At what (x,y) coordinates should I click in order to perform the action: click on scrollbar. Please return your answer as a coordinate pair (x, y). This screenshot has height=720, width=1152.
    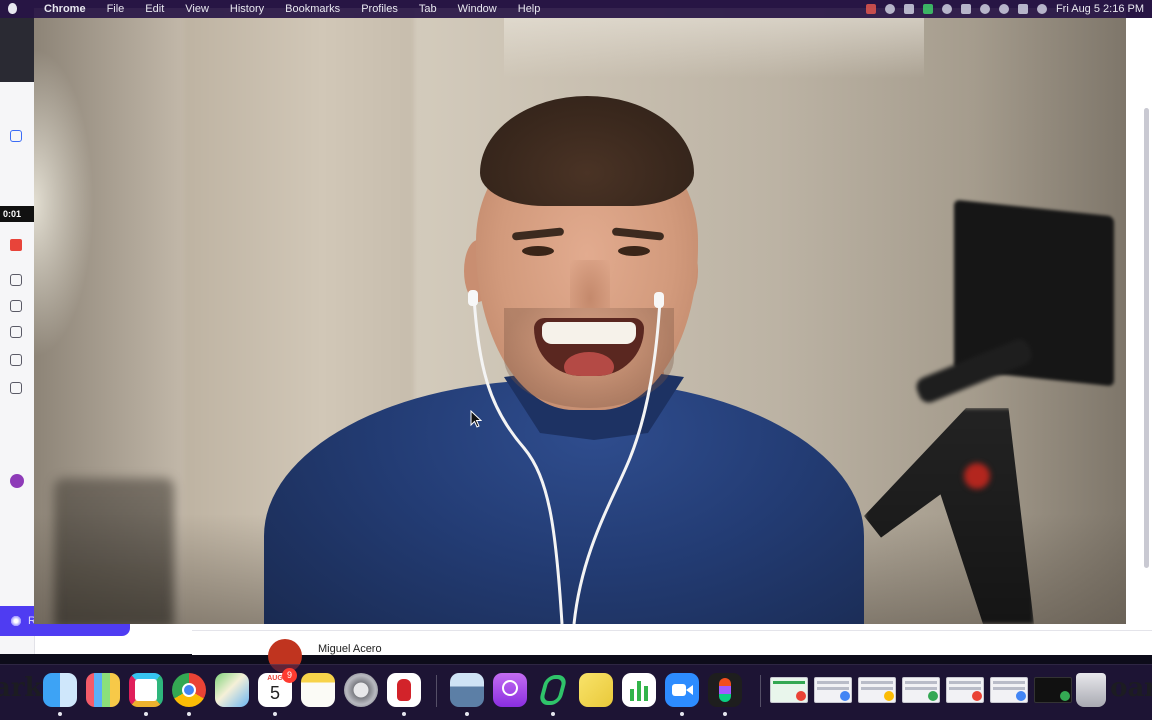
    Looking at the image, I should click on (1146, 368).